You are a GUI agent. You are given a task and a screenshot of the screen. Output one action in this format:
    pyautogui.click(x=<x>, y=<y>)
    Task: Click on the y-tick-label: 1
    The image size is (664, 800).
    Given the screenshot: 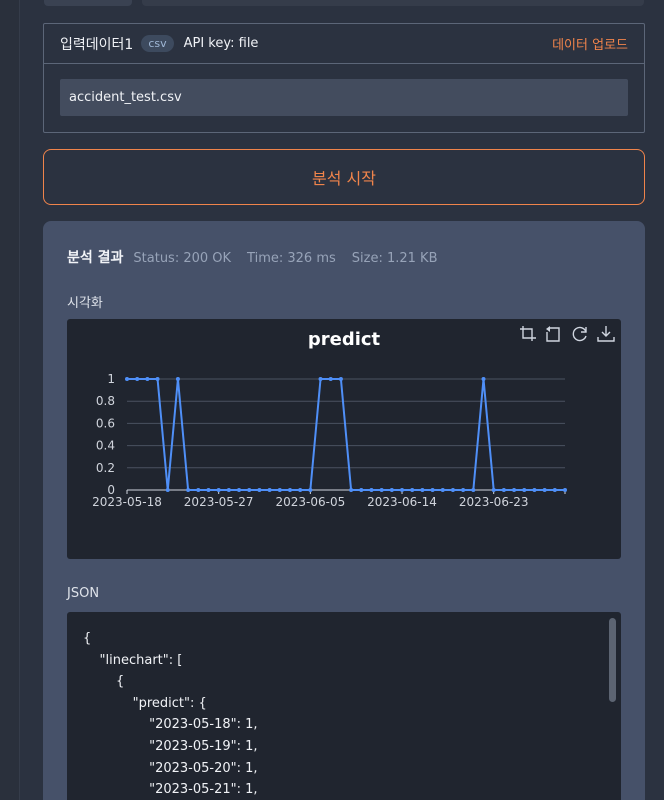 What is the action you would take?
    pyautogui.click(x=111, y=379)
    